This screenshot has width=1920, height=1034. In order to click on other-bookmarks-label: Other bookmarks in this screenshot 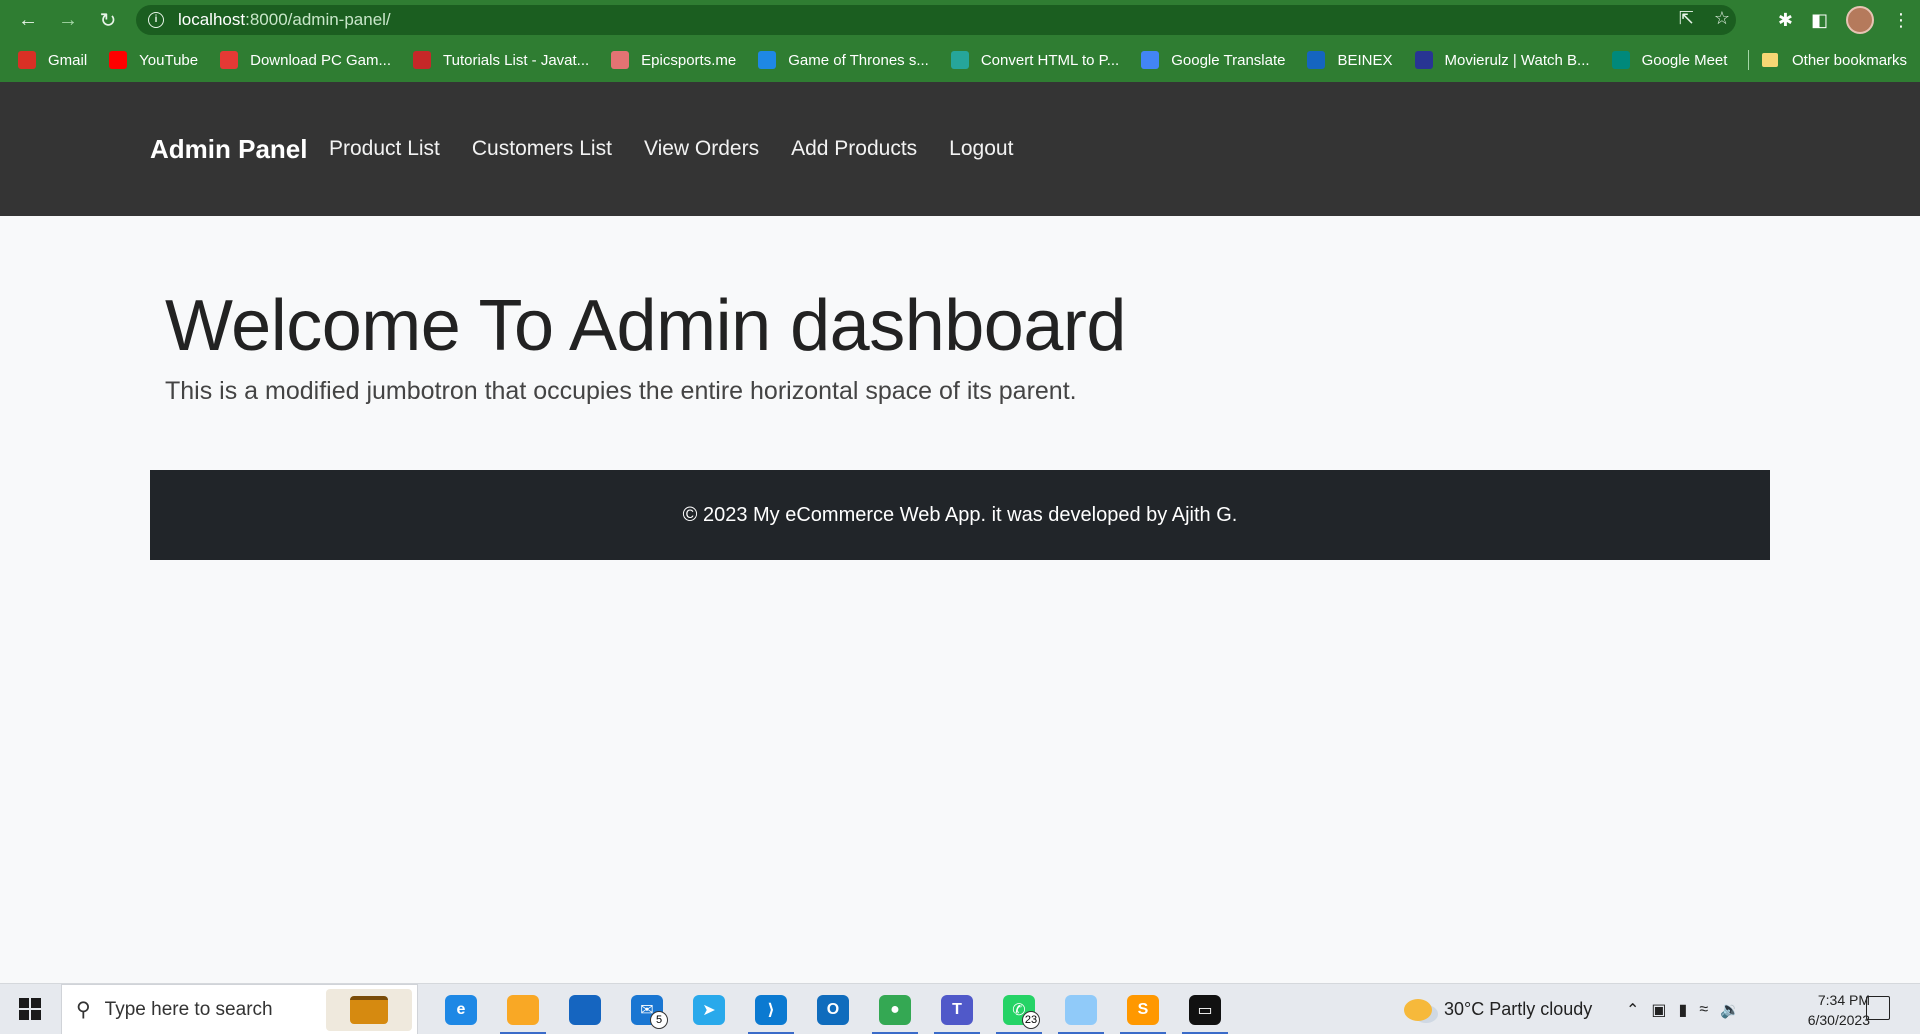, I will do `click(1850, 60)`.